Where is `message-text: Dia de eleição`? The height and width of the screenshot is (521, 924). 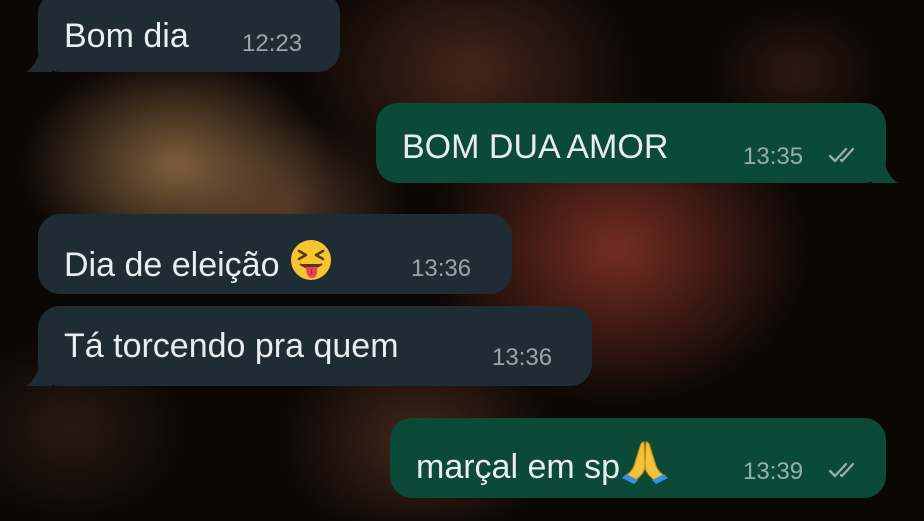
message-text: Dia de eleição is located at coordinates (198, 261).